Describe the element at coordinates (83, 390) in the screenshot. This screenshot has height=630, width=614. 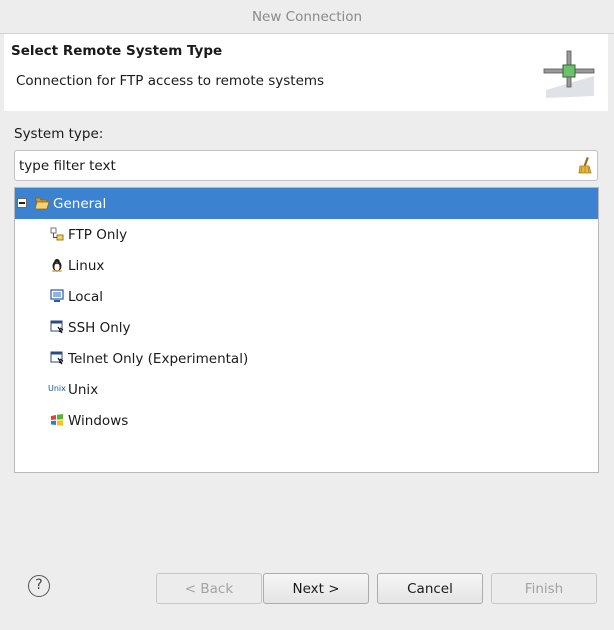
I see `tree-node-label: Unix` at that location.